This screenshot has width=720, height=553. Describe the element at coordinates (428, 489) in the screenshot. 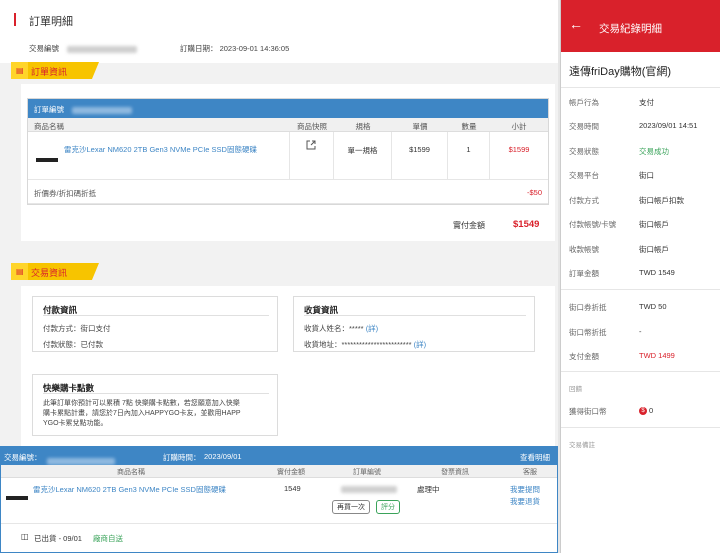

I see `invoice-status: 處理中` at that location.